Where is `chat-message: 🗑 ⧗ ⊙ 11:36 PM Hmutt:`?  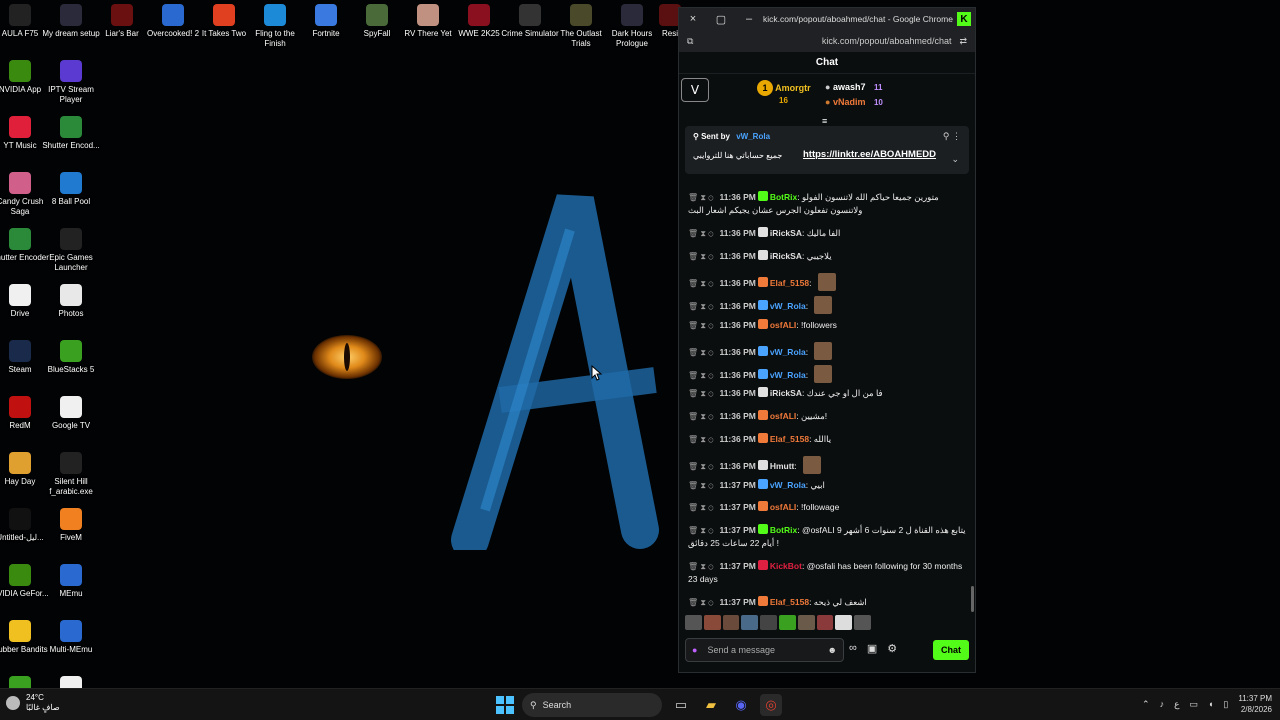
chat-message: 🗑 ⧗ ⊙ 11:36 PM Hmutt: is located at coordinates (828, 465).